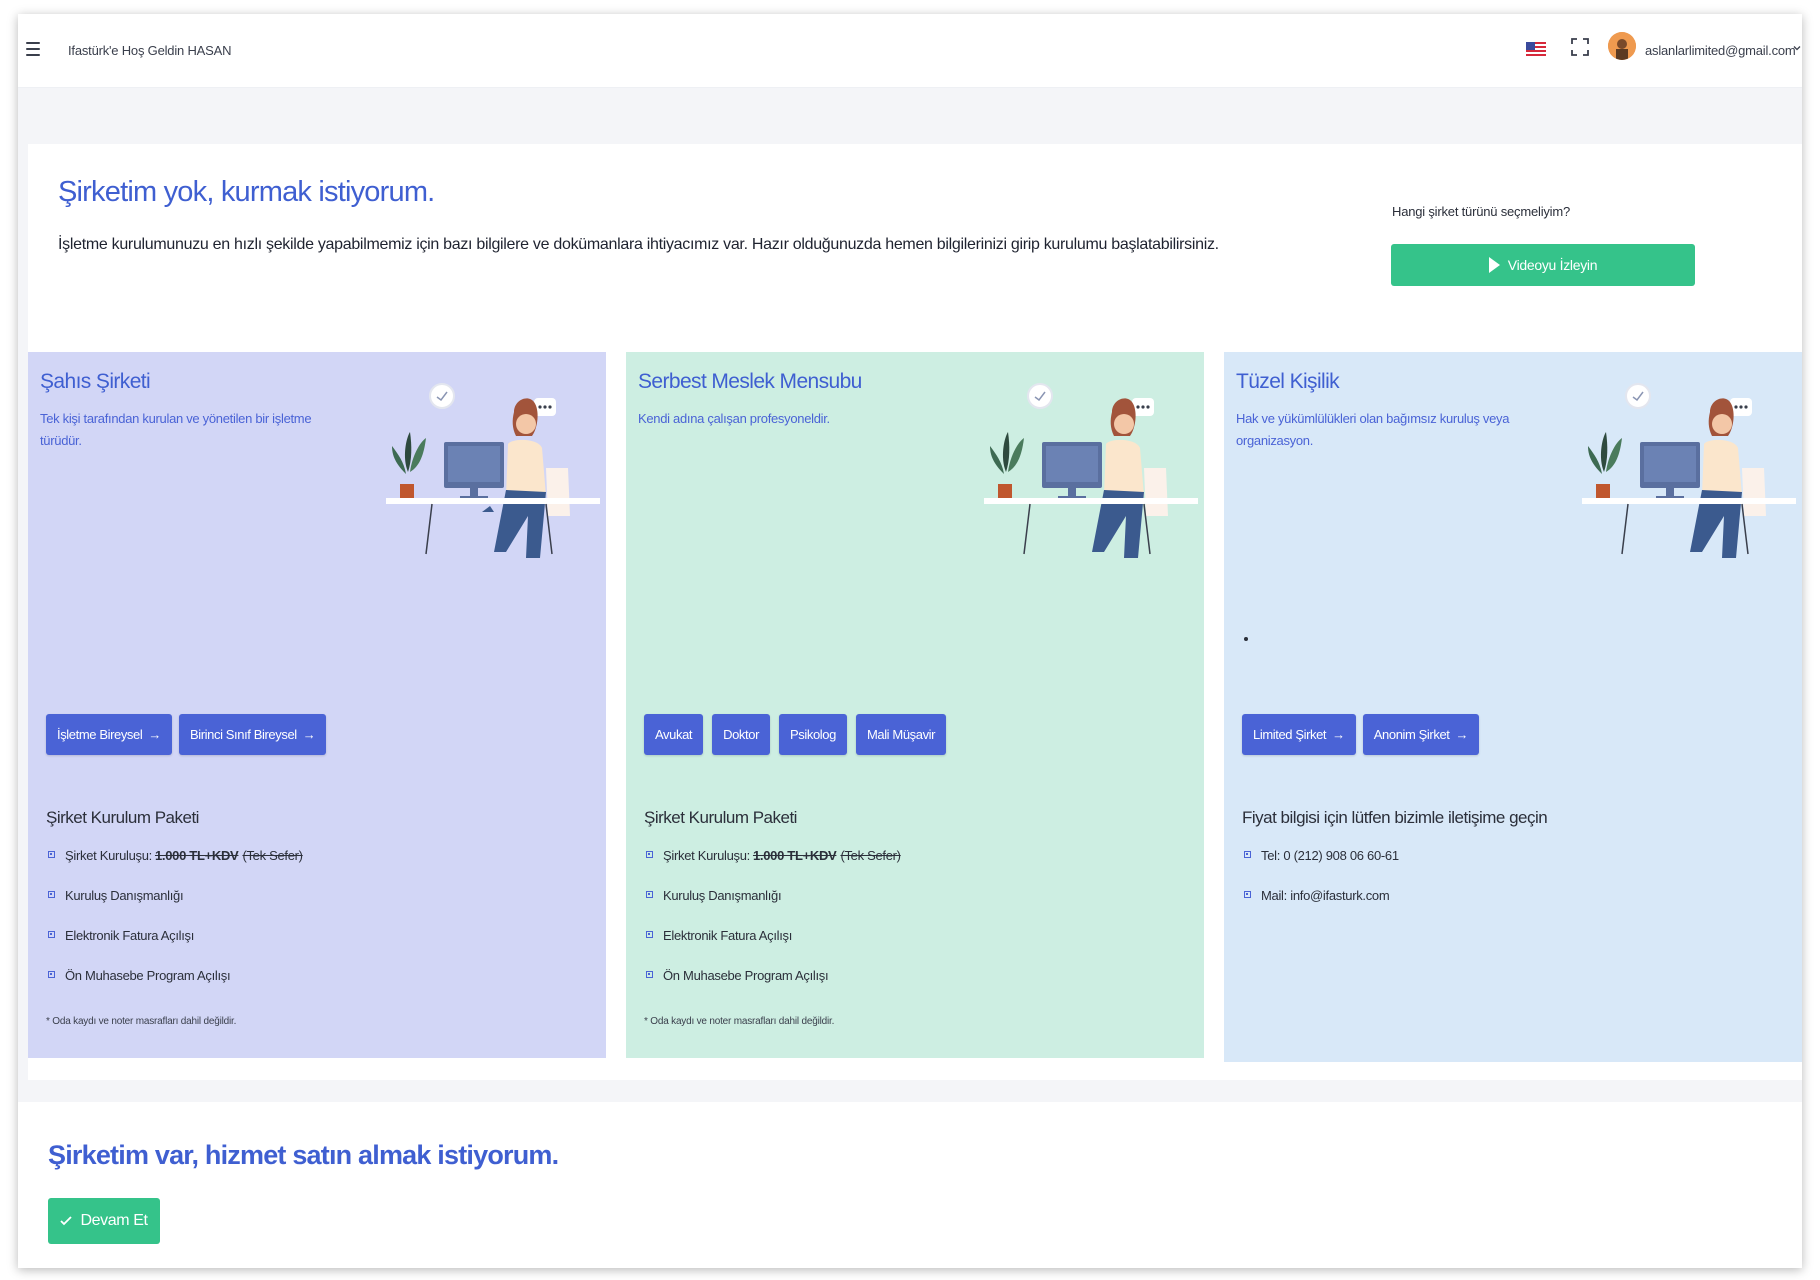 This screenshot has height=1280, width=1820. Describe the element at coordinates (1330, 855) in the screenshot. I see `contact-phone: Tel: 0 (212) 908 06 60-61` at that location.